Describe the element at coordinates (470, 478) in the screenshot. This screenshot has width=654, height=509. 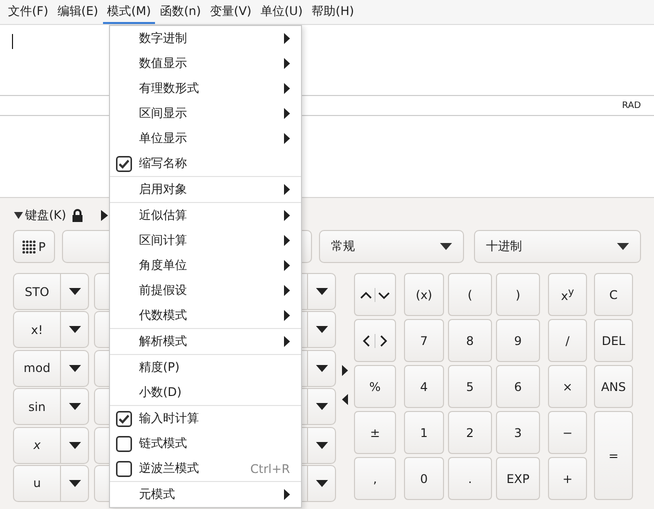
I see `keypad-key: .` at that location.